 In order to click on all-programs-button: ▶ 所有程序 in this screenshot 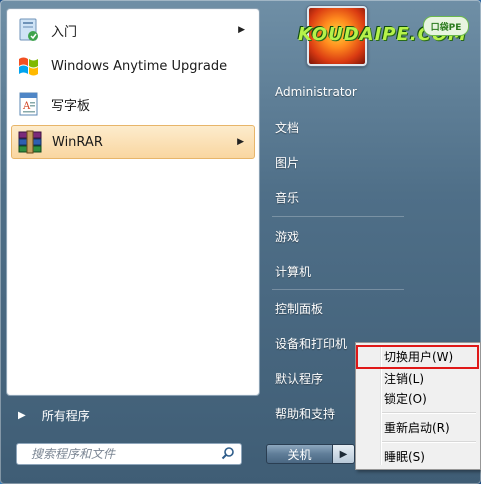, I will do `click(132, 415)`.